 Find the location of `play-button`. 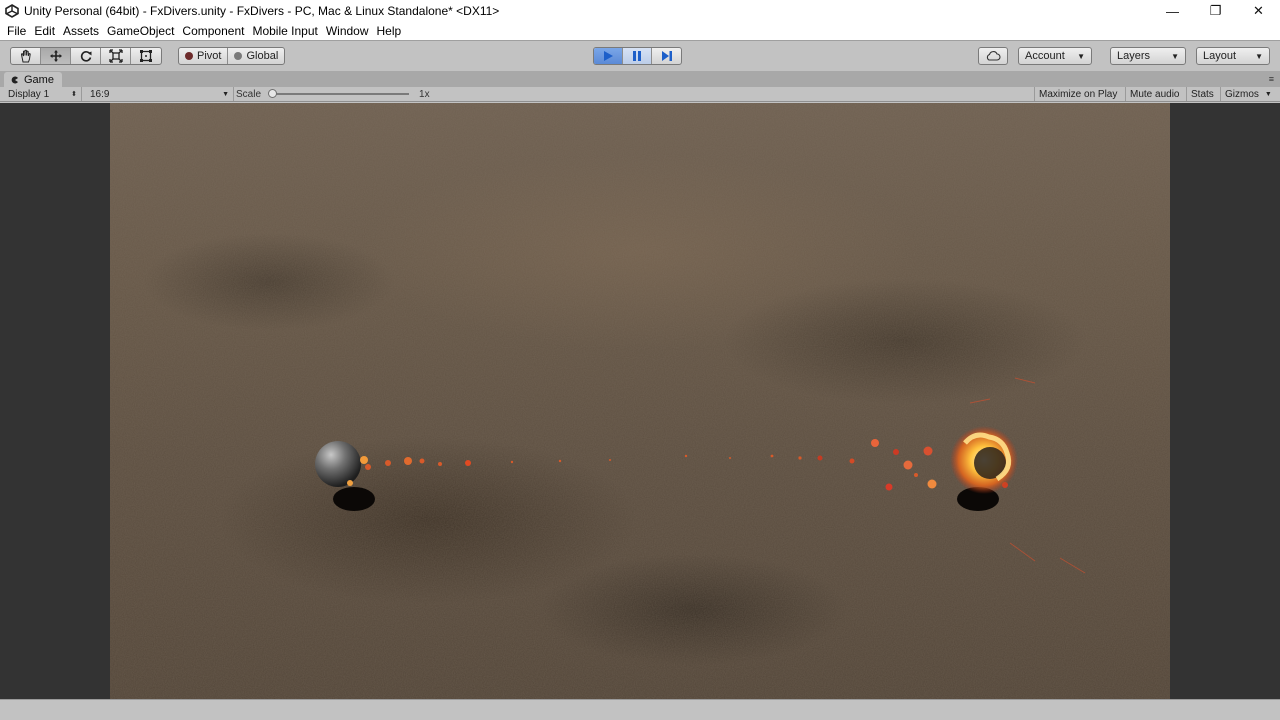

play-button is located at coordinates (608, 56).